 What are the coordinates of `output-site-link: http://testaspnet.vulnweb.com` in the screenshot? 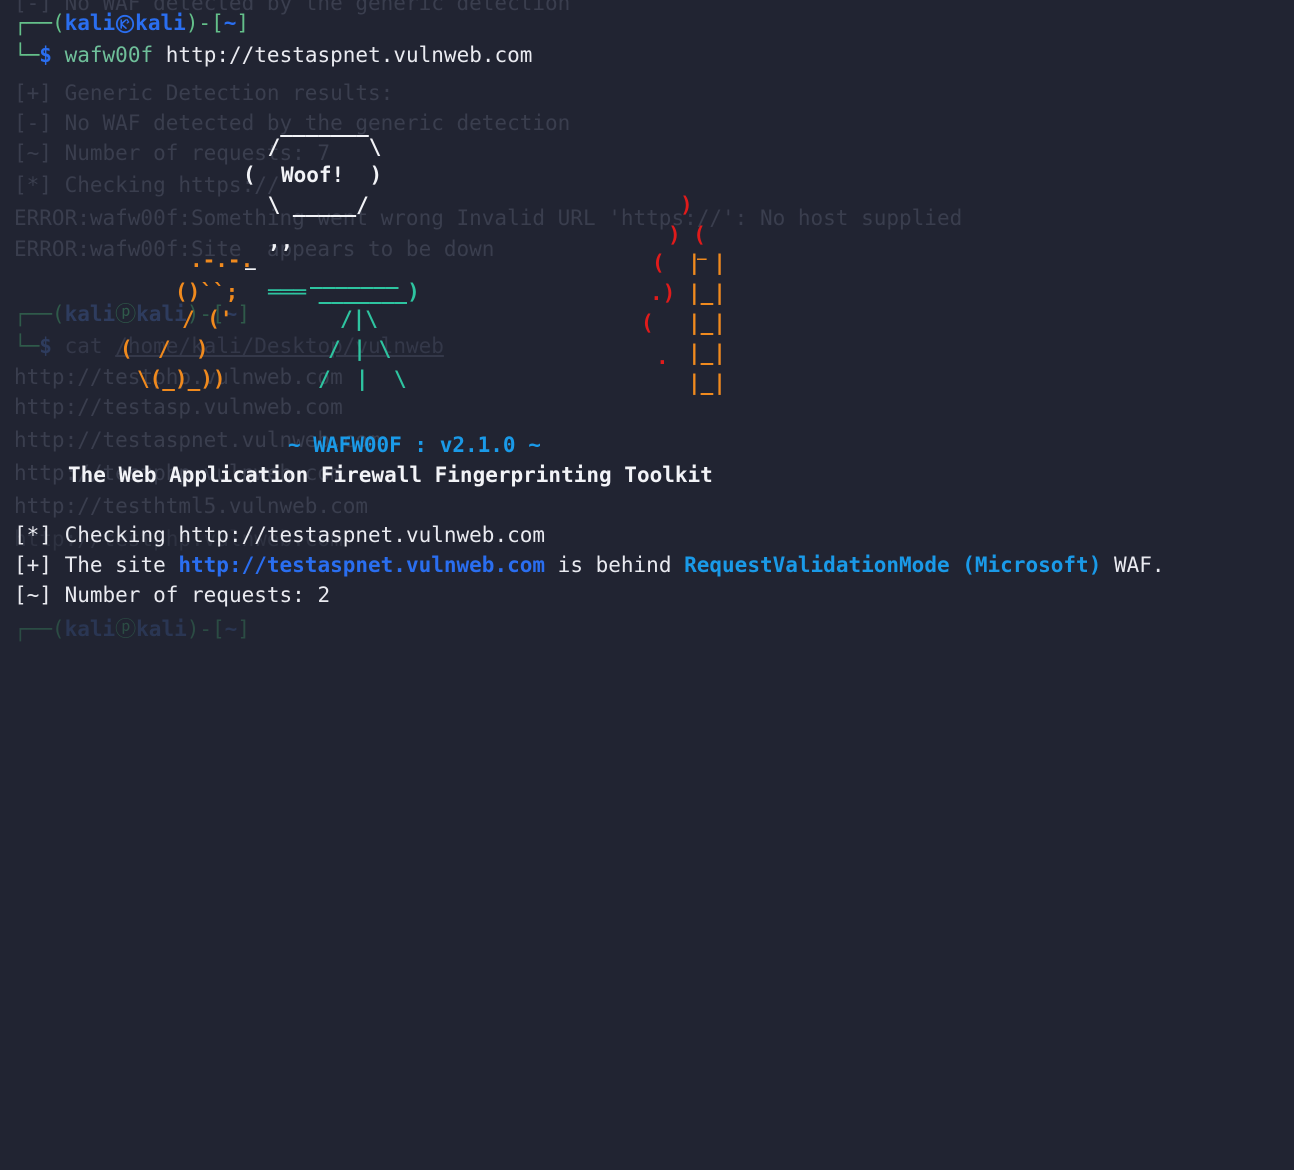 It's located at (361, 565).